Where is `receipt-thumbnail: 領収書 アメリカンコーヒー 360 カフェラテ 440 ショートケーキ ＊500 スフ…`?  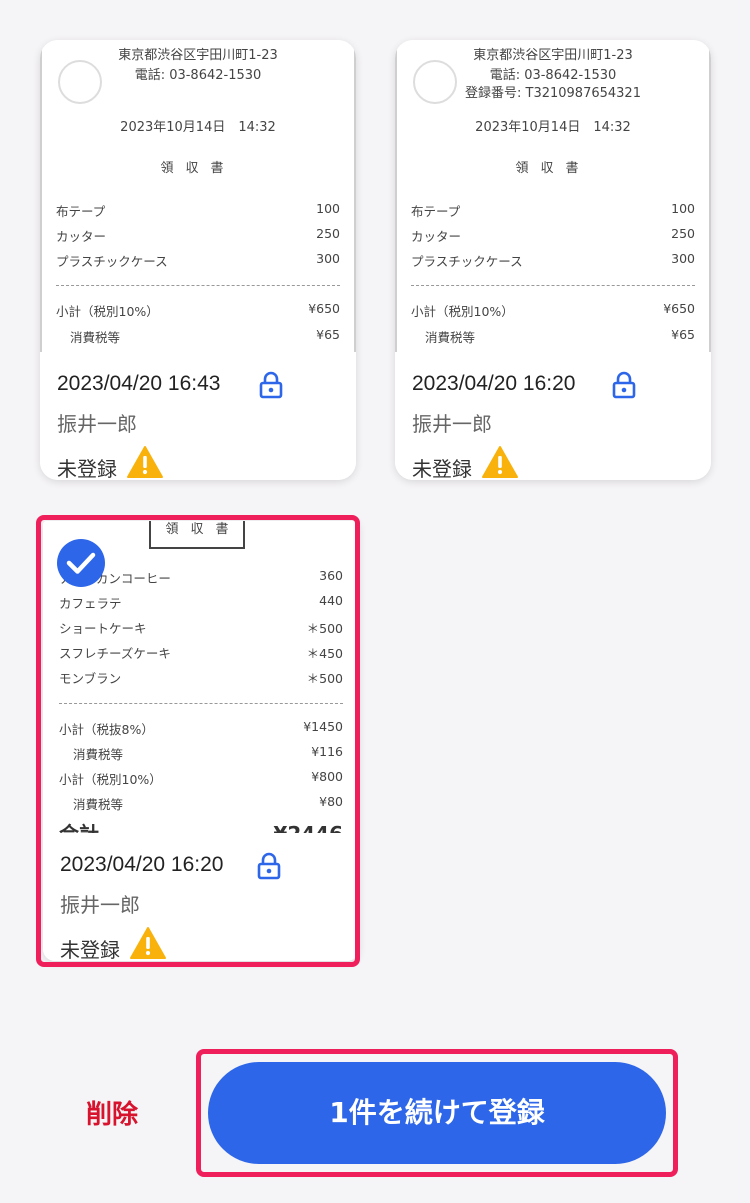
receipt-thumbnail: 領収書 アメリカンコーヒー 360 カフェラテ 440 ショートケーキ ＊500 スフ… is located at coordinates (201, 677).